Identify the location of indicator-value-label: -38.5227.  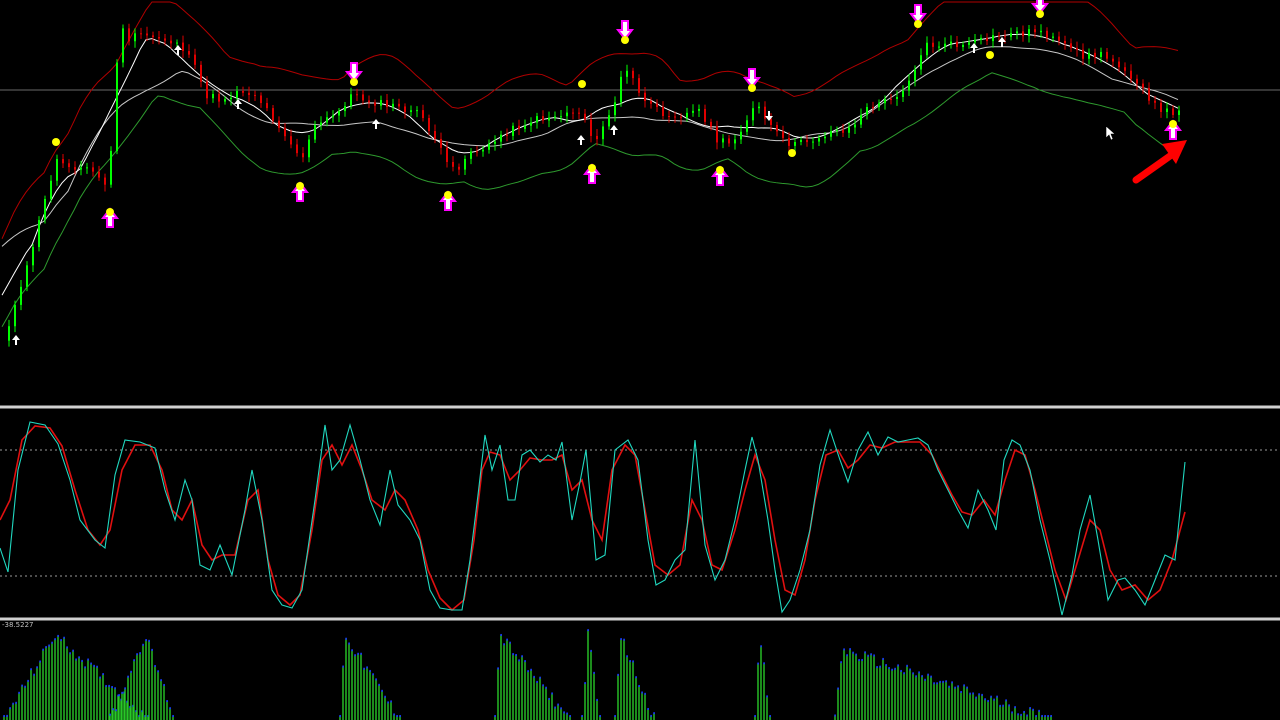
(18, 625).